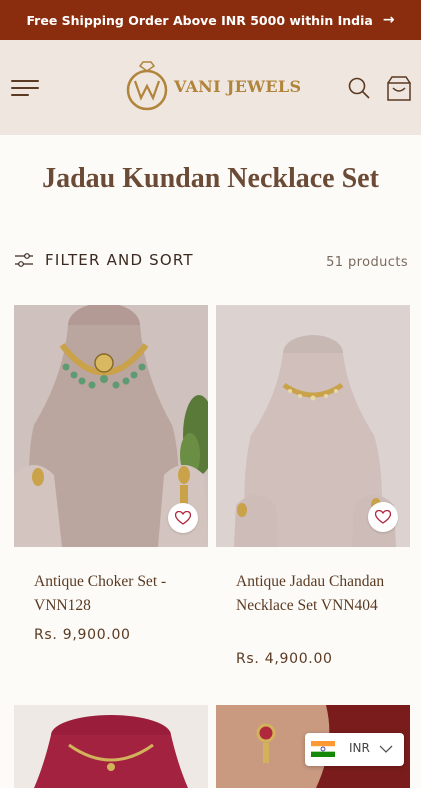 The image size is (421, 788). What do you see at coordinates (359, 748) in the screenshot?
I see `currency-code: INR` at bounding box center [359, 748].